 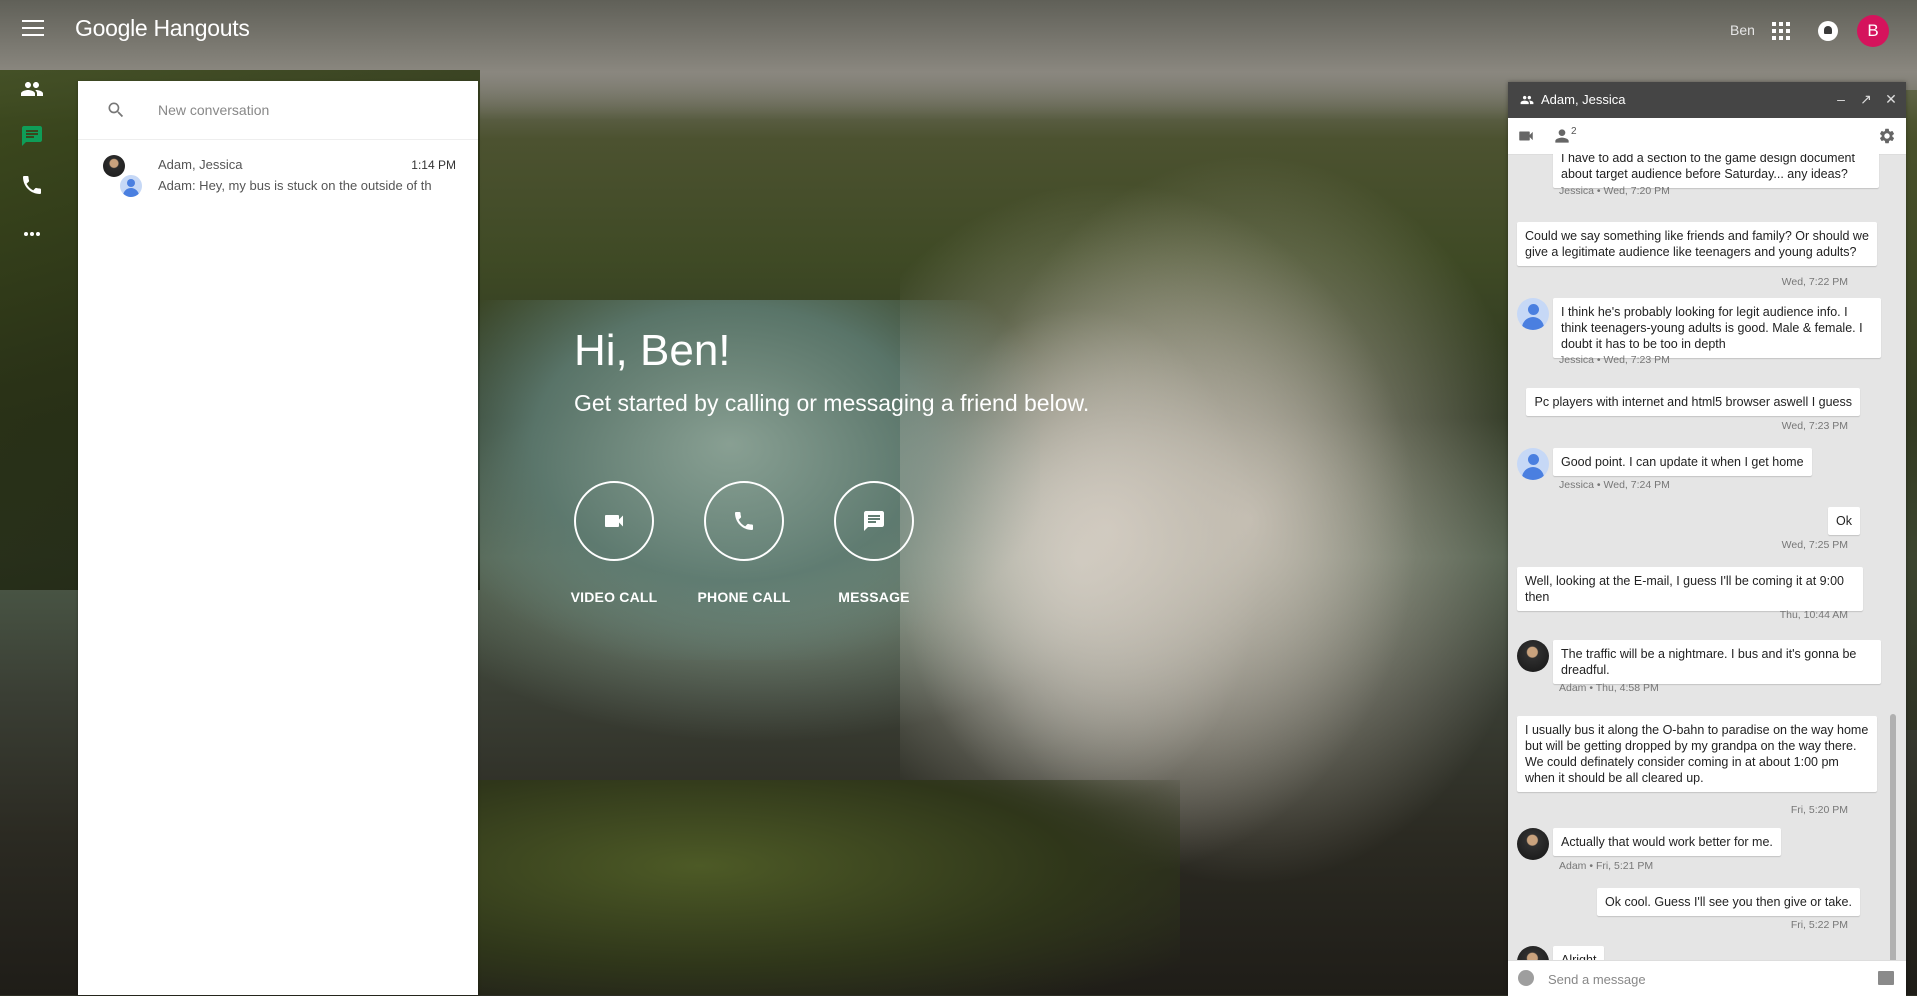 I want to click on send-message-input, so click(x=1698, y=979).